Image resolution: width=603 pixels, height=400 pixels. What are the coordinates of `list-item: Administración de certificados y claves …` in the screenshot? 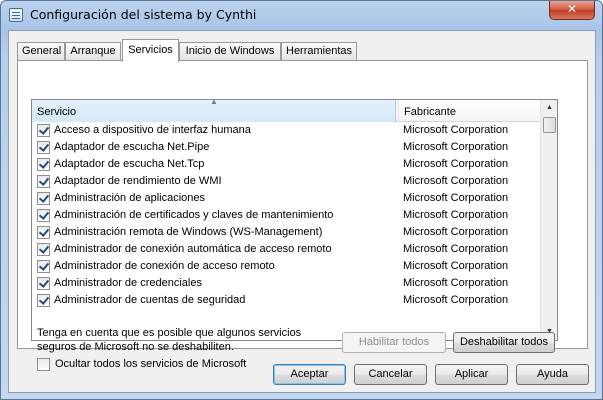 It's located at (286, 215).